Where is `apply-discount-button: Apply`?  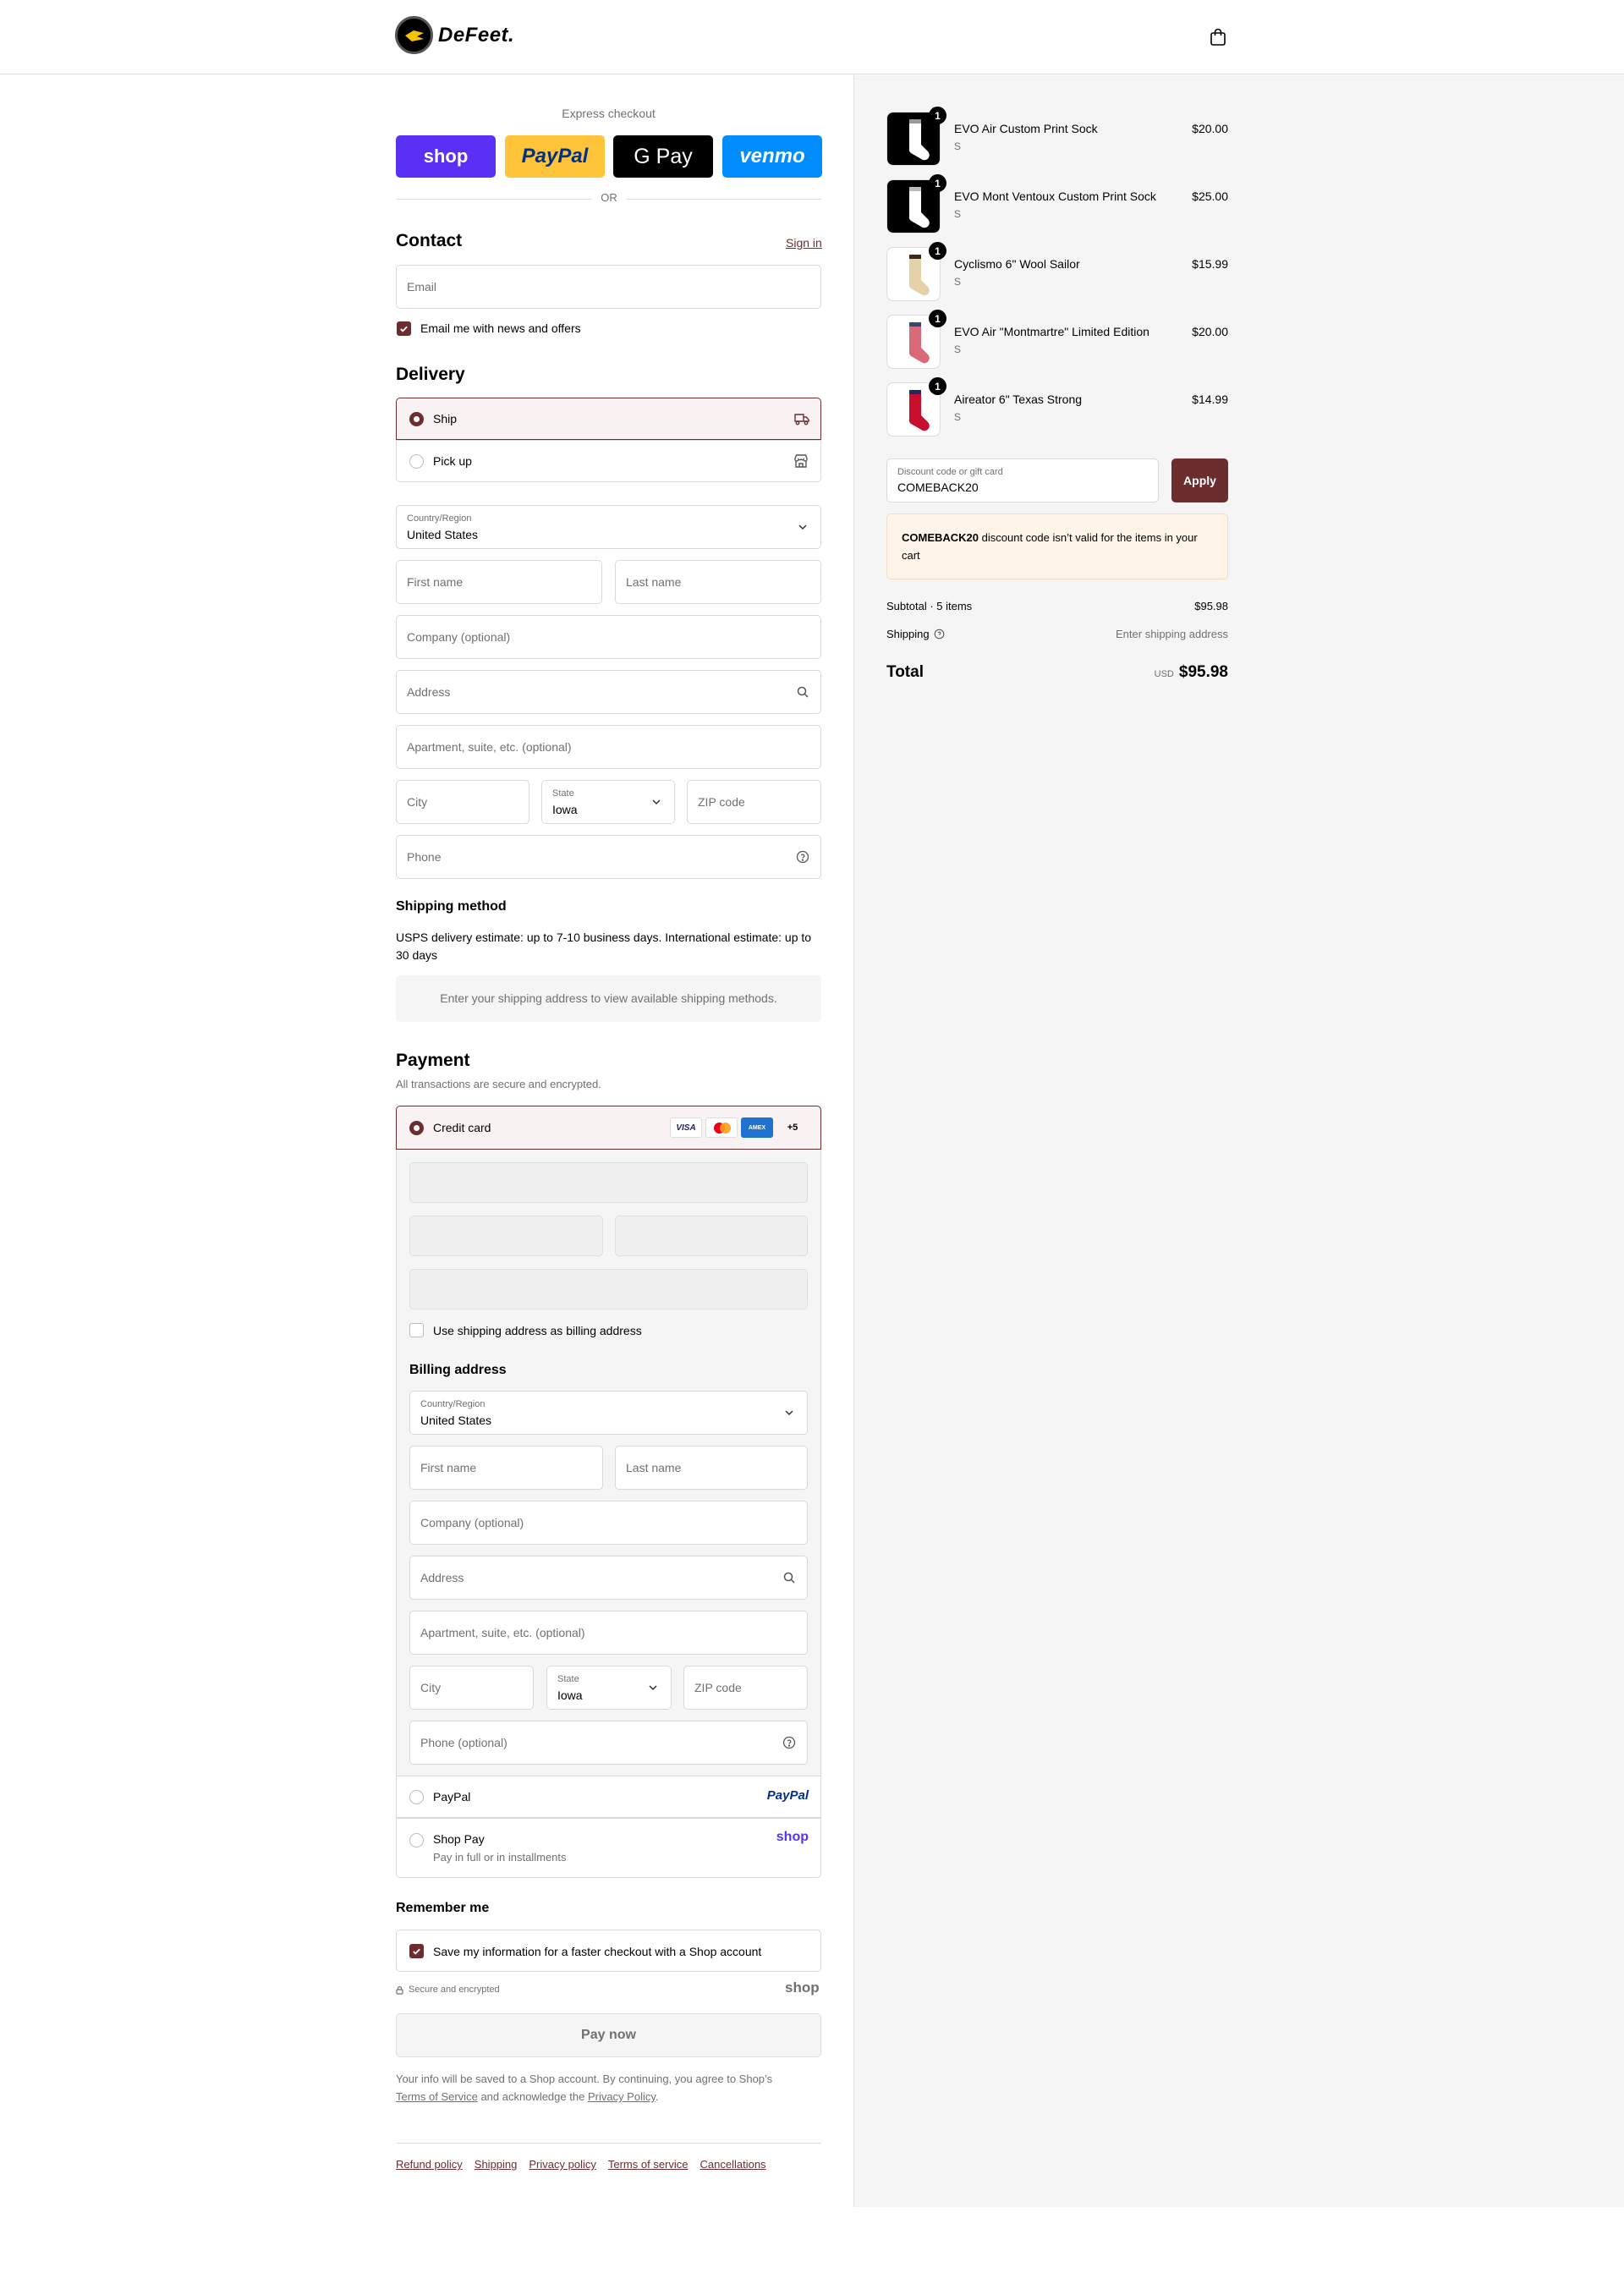 apply-discount-button: Apply is located at coordinates (1200, 480).